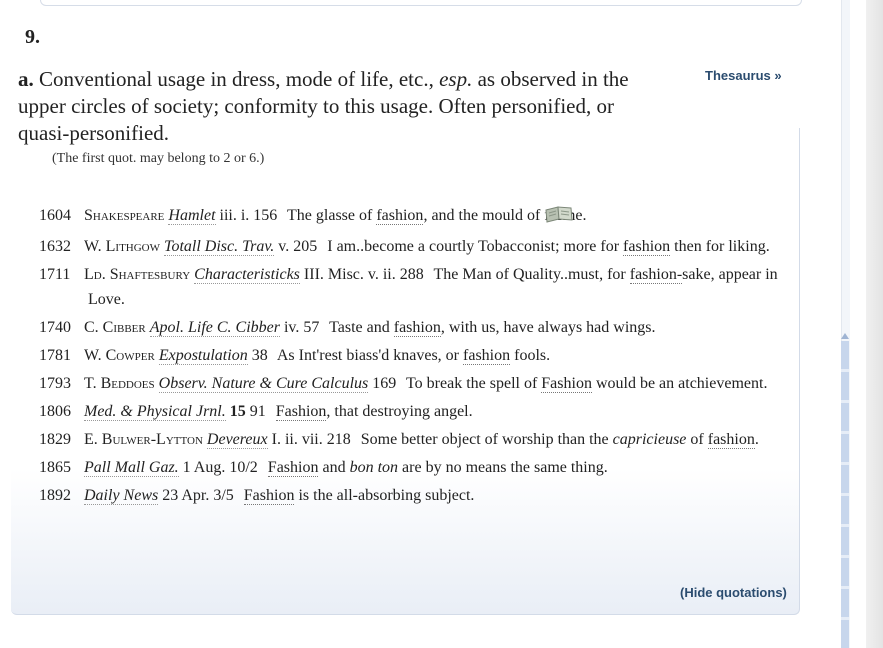  What do you see at coordinates (311, 439) in the screenshot?
I see `quotation-ref: I. ii. vii. 218` at bounding box center [311, 439].